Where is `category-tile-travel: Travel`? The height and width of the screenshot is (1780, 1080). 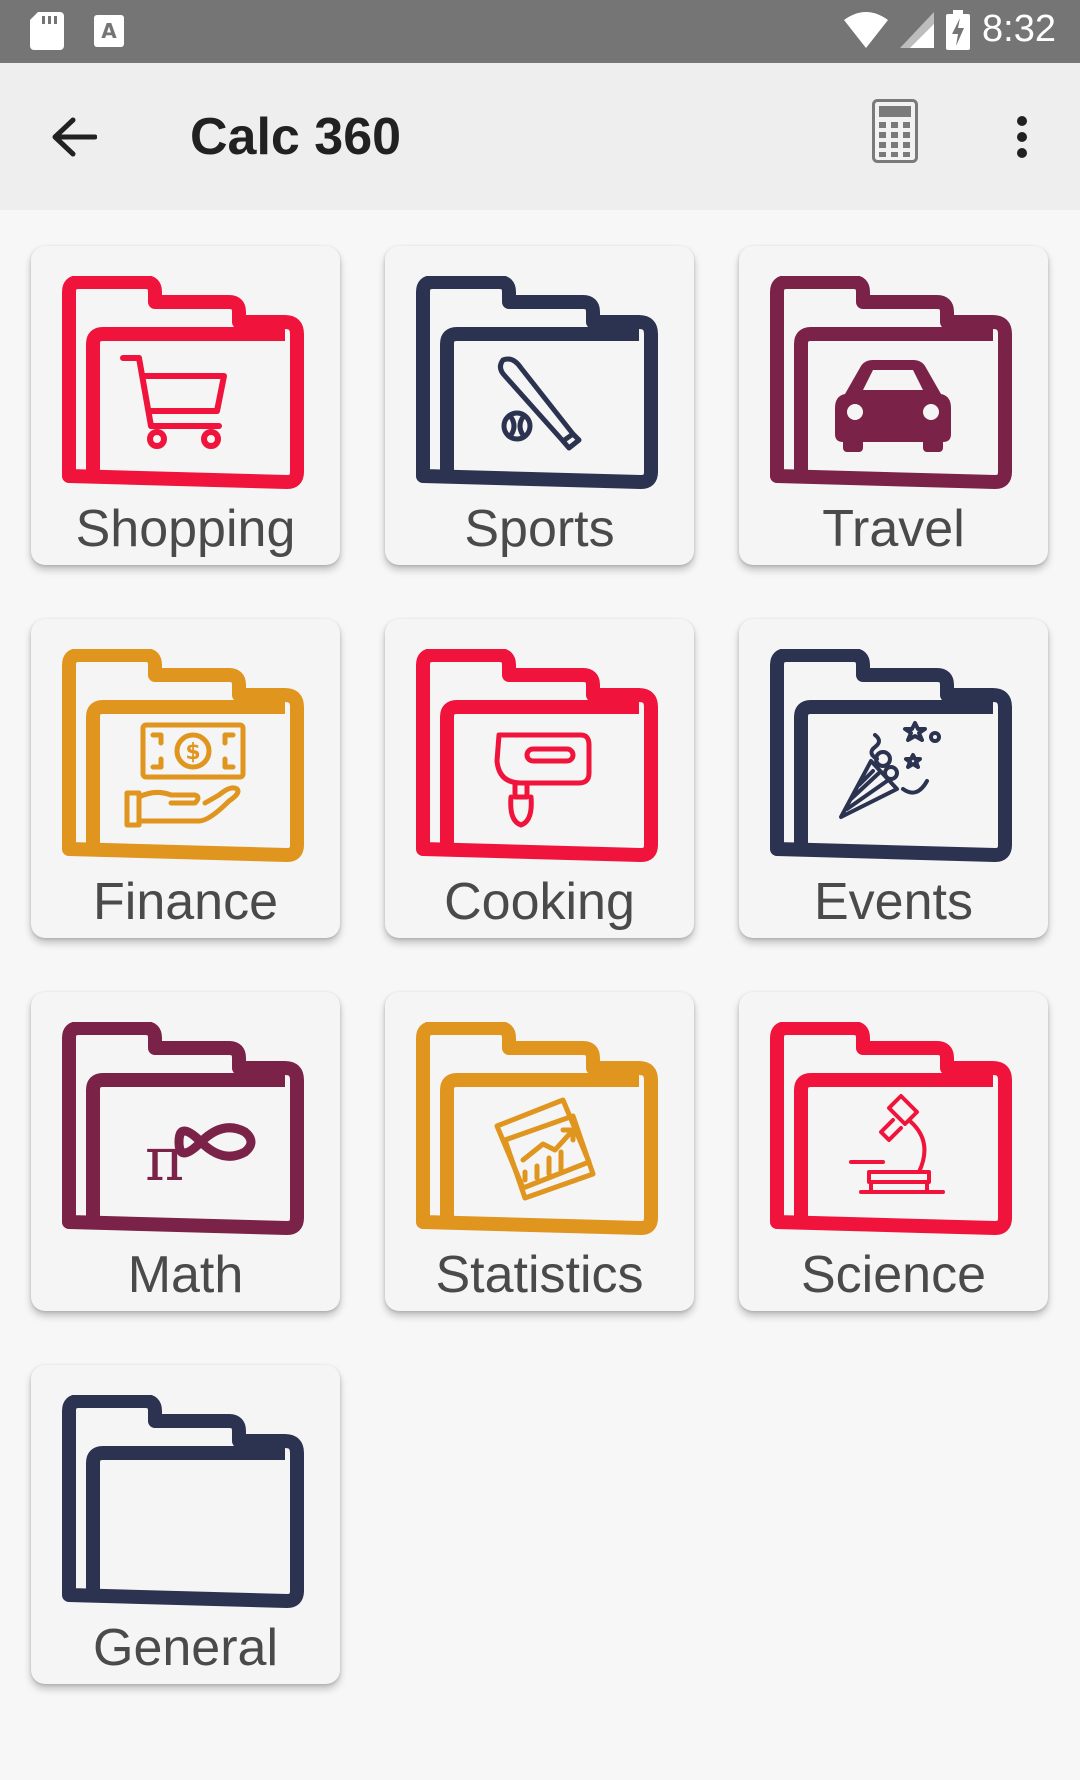 category-tile-travel: Travel is located at coordinates (893, 405).